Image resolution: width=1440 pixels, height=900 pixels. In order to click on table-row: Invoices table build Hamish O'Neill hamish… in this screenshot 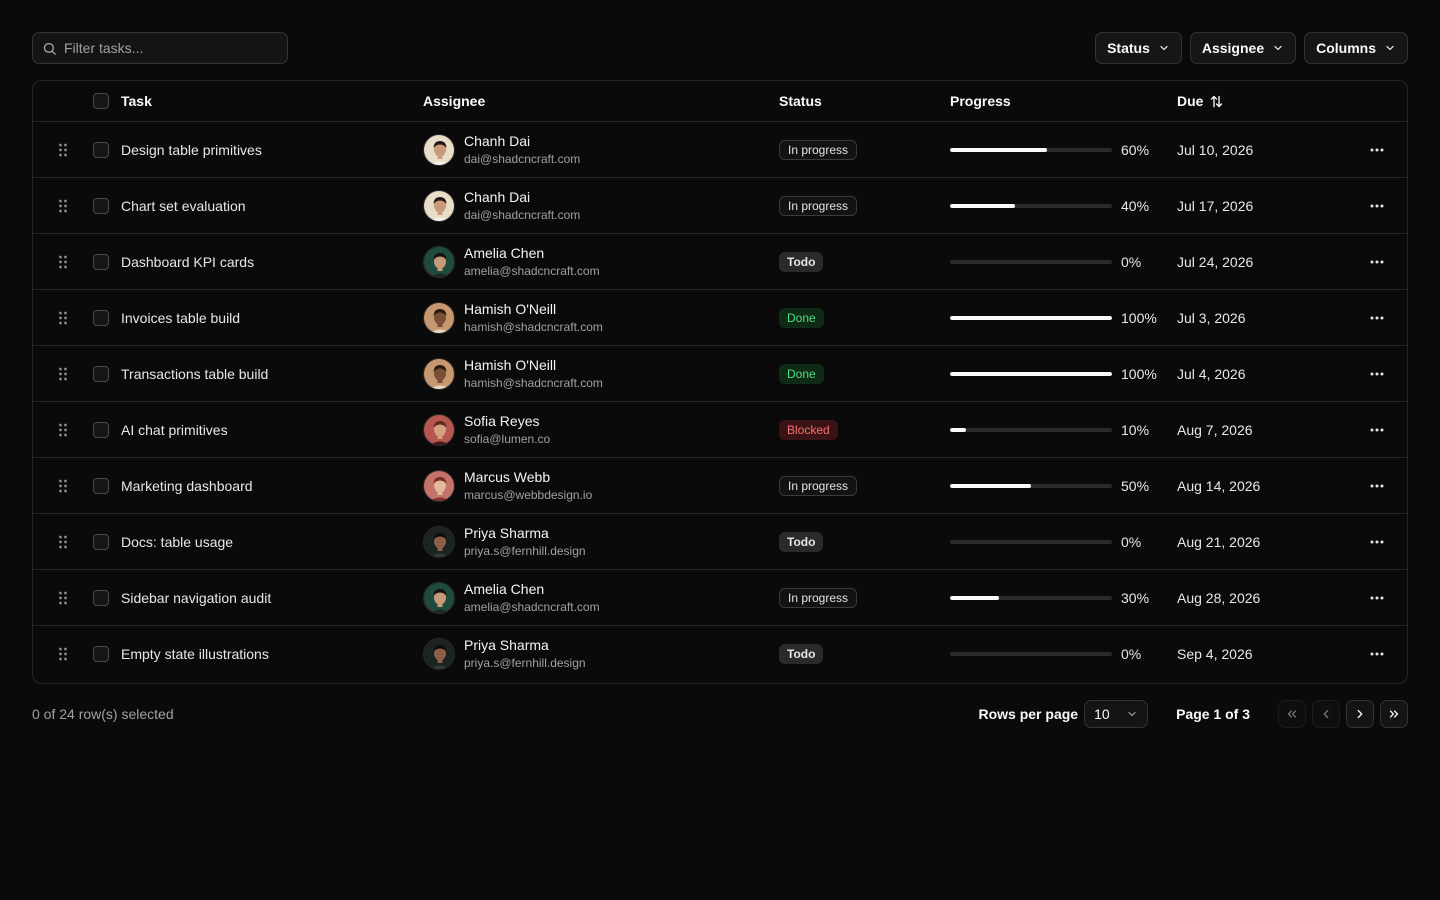, I will do `click(720, 318)`.